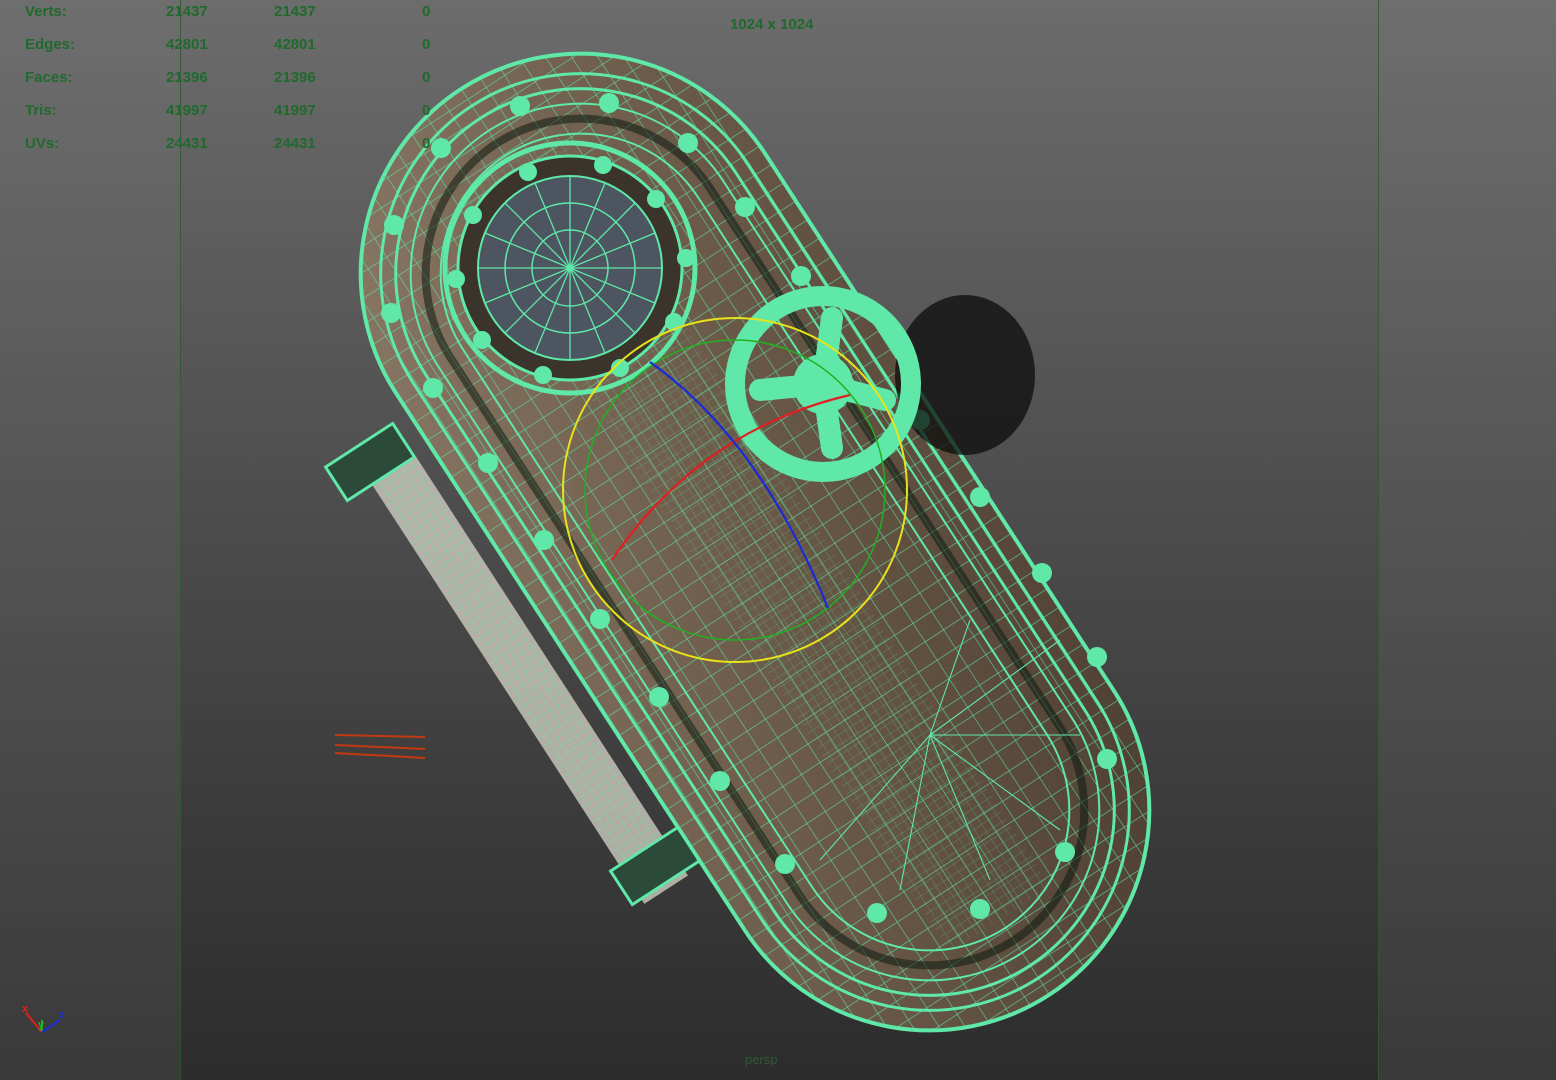 This screenshot has width=1556, height=1080. Describe the element at coordinates (295, 110) in the screenshot. I see `hud-selected-value: 41997` at that location.